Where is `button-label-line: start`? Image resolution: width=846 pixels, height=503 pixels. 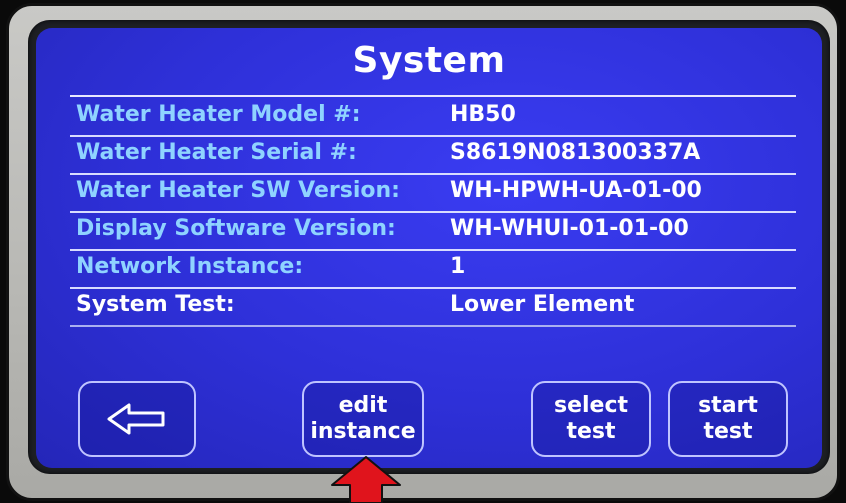 button-label-line: start is located at coordinates (728, 405).